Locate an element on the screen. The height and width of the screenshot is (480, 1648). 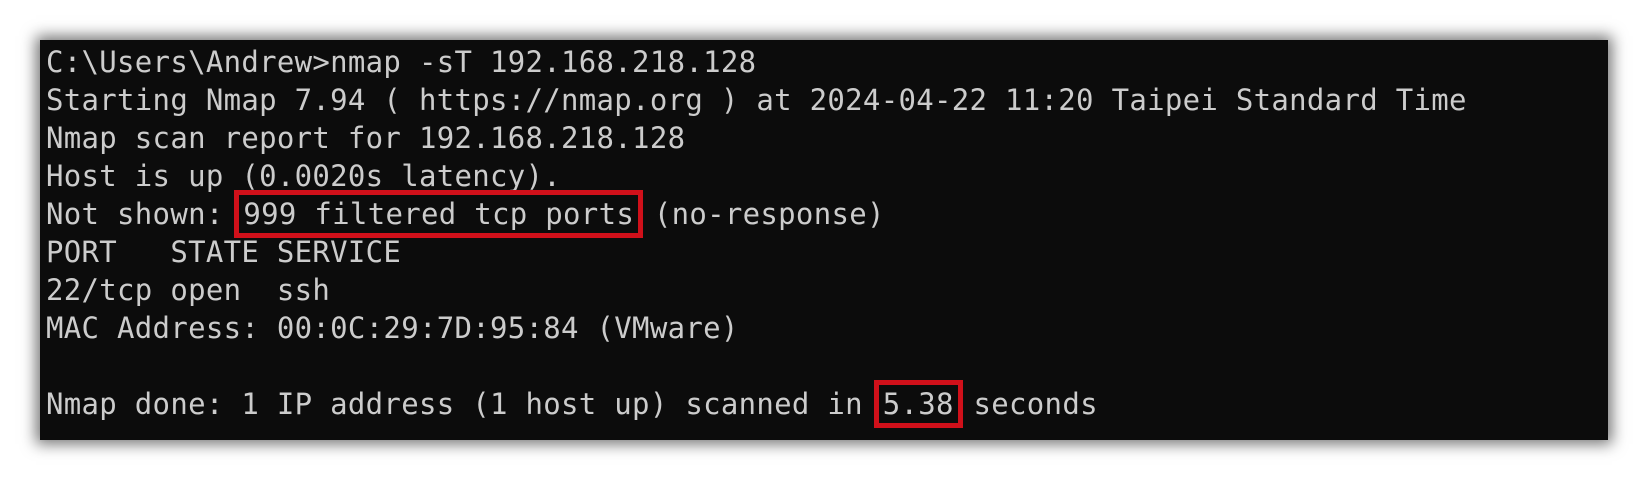
done-suffix: seconds is located at coordinates (1035, 404).